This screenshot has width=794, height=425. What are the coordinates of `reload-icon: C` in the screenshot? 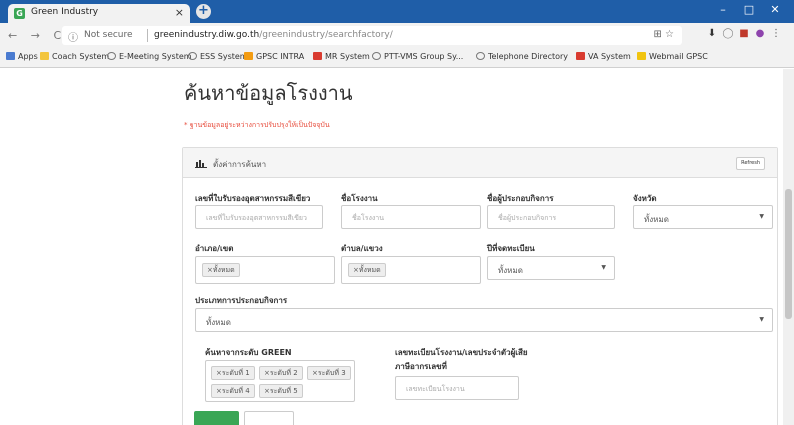 It's located at (57, 35).